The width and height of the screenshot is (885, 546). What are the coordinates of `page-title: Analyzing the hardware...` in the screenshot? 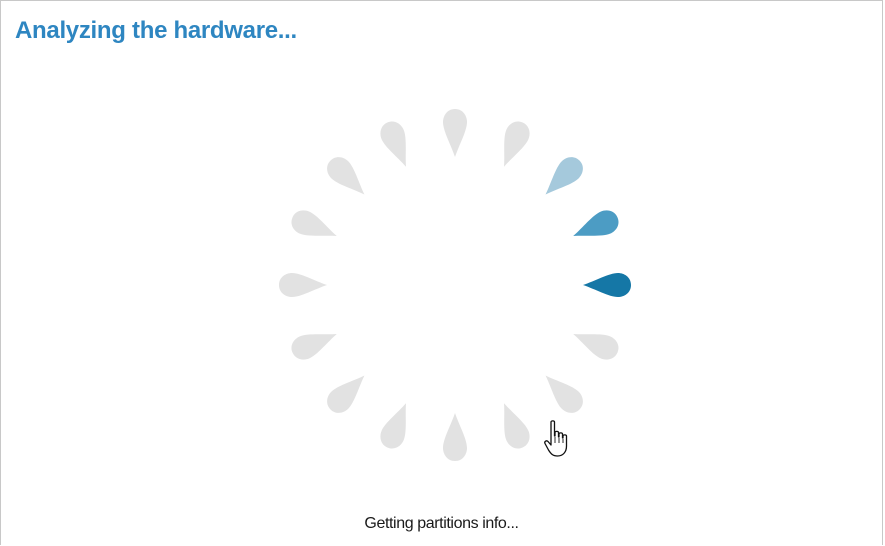 It's located at (156, 30).